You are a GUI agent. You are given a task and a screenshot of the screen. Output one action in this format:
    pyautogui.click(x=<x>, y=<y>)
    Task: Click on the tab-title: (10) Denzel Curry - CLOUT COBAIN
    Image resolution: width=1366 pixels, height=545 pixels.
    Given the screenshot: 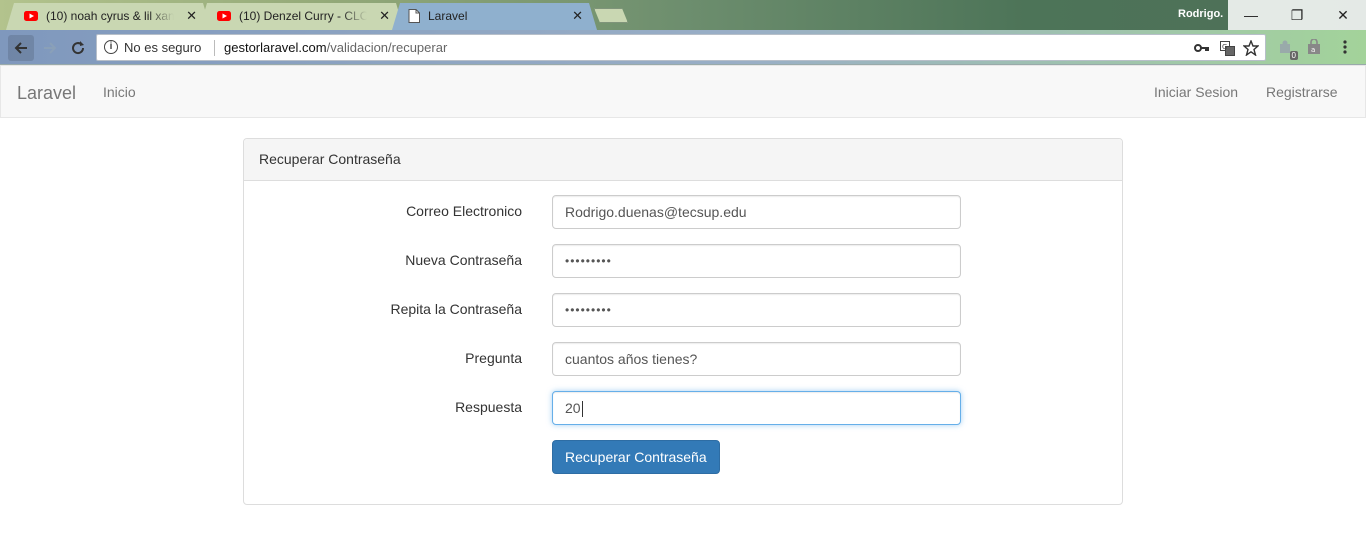 What is the action you would take?
    pyautogui.click(x=303, y=16)
    